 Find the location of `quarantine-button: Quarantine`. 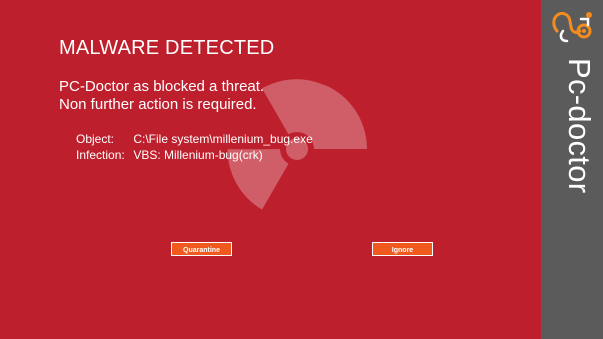

quarantine-button: Quarantine is located at coordinates (201, 249).